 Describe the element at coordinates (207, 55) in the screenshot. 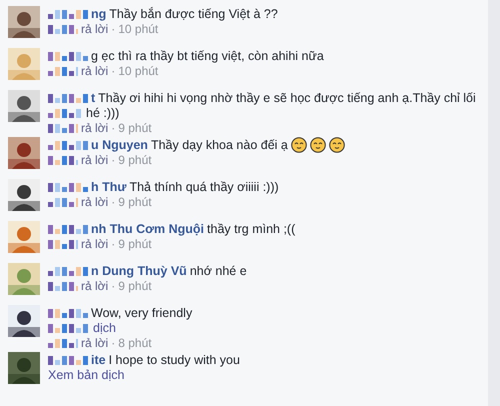

I see `comment-text: g ẹc thì ra thầy bt tiếng việt, còn ahihi nữa` at that location.